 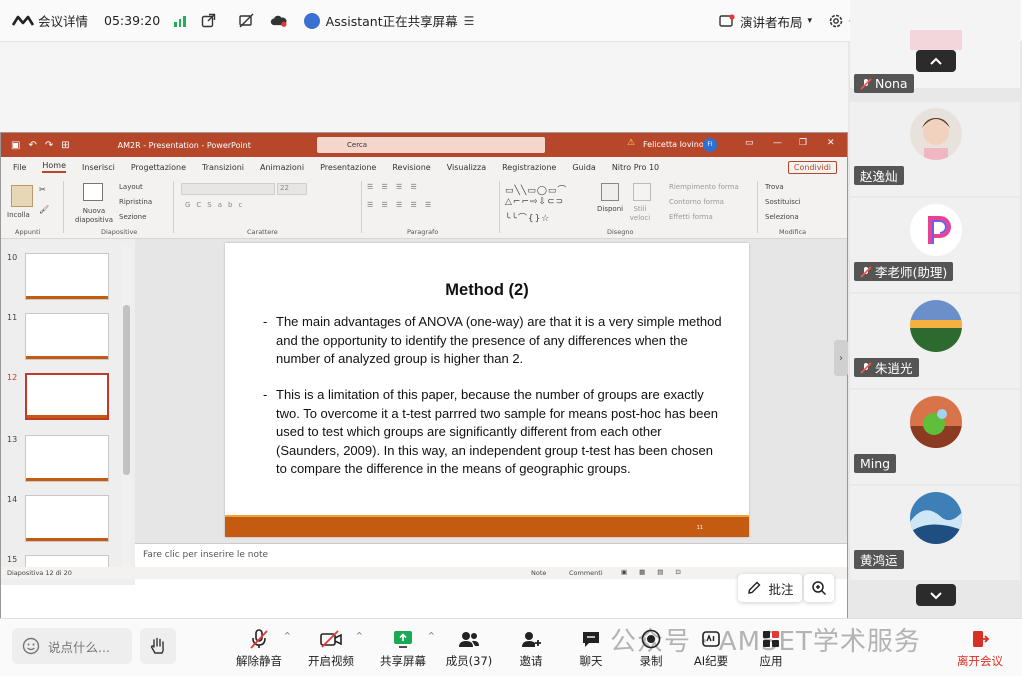 I want to click on chat-button: 聊天, so click(x=591, y=648).